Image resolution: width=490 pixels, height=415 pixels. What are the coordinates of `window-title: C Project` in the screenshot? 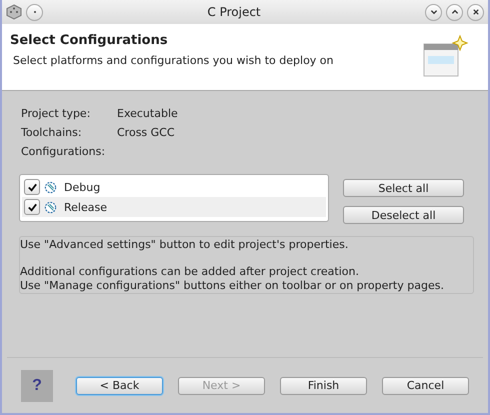 It's located at (234, 12).